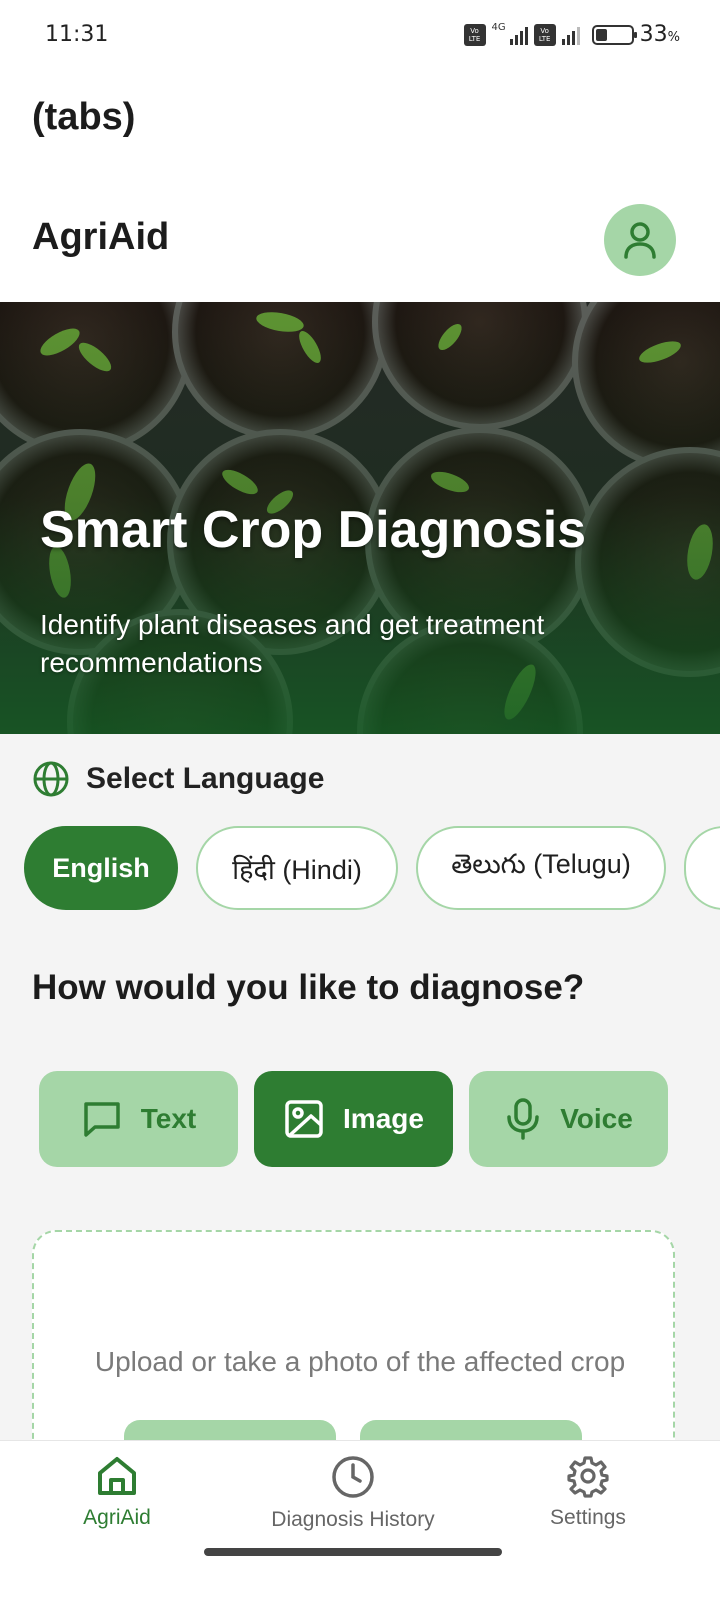 The width and height of the screenshot is (720, 1600). I want to click on language-options: English हिंदी (Hindi) తెలుగు (Telugu), so click(372, 868).